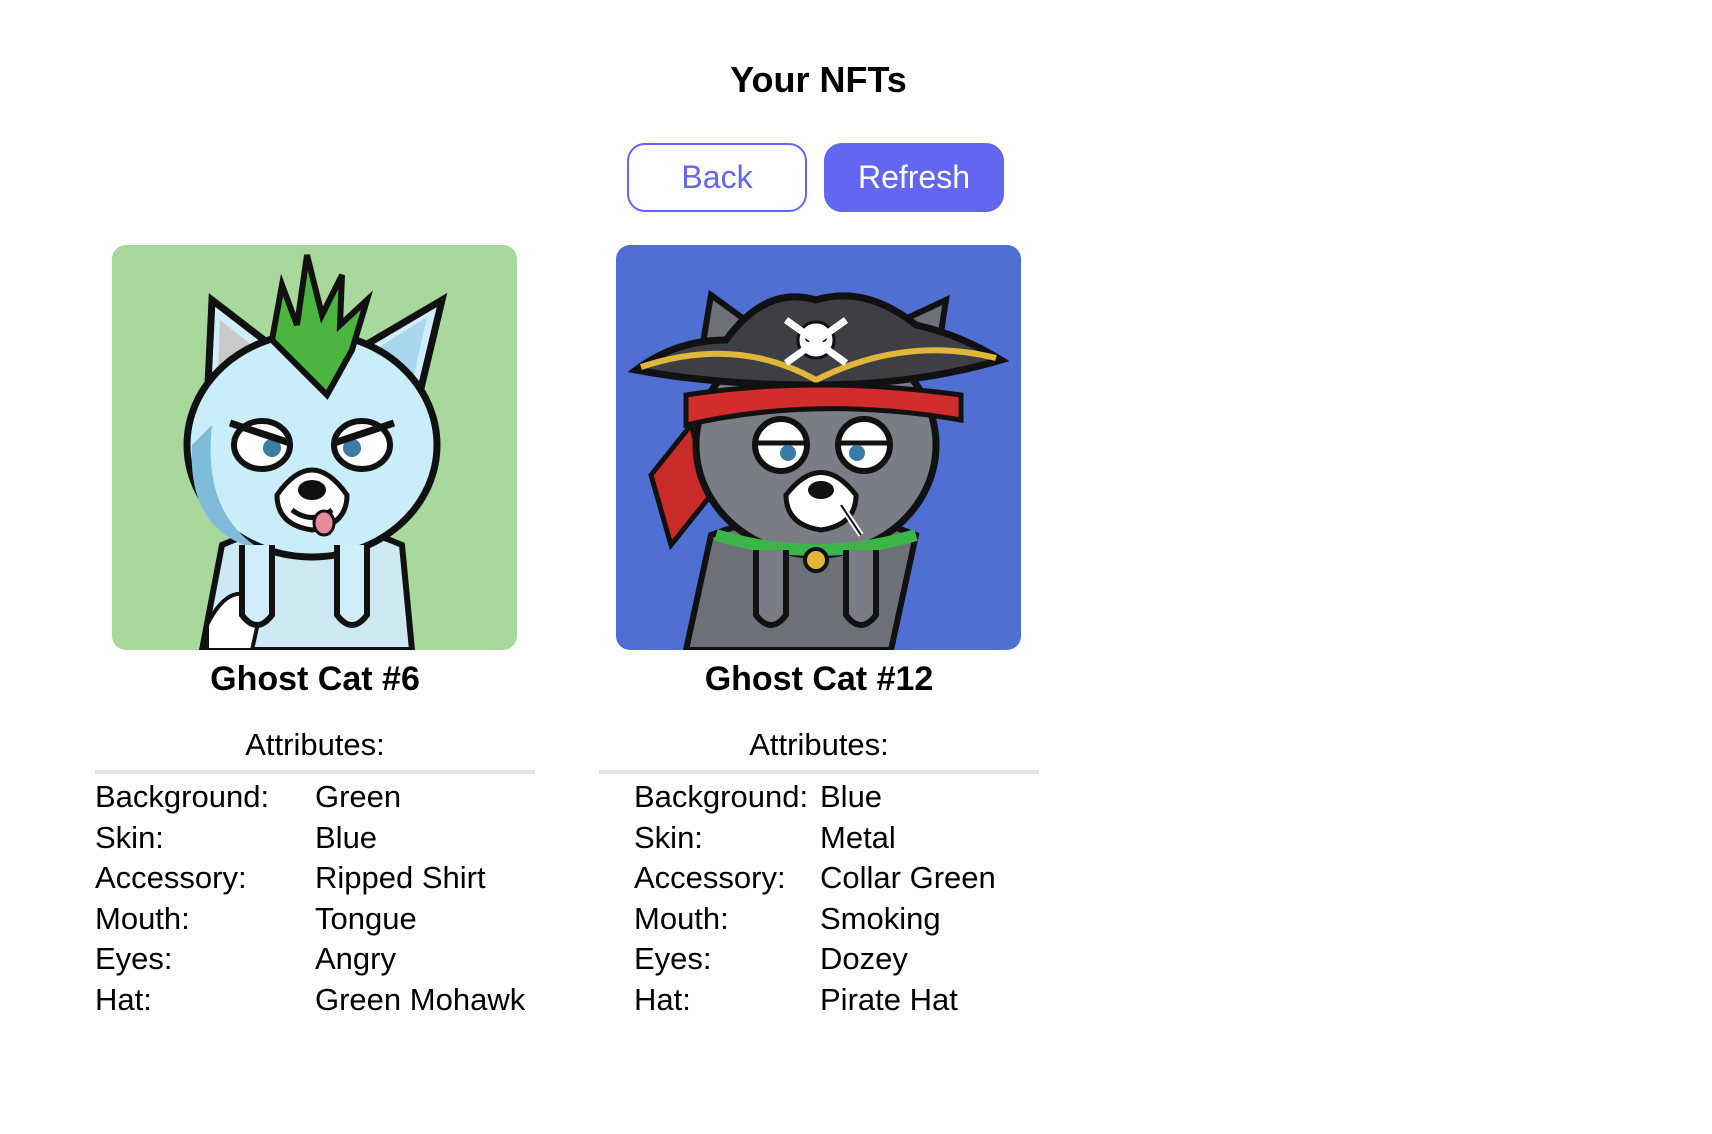 The height and width of the screenshot is (1134, 1712). Describe the element at coordinates (914, 177) in the screenshot. I see `refresh-button: Refresh` at that location.